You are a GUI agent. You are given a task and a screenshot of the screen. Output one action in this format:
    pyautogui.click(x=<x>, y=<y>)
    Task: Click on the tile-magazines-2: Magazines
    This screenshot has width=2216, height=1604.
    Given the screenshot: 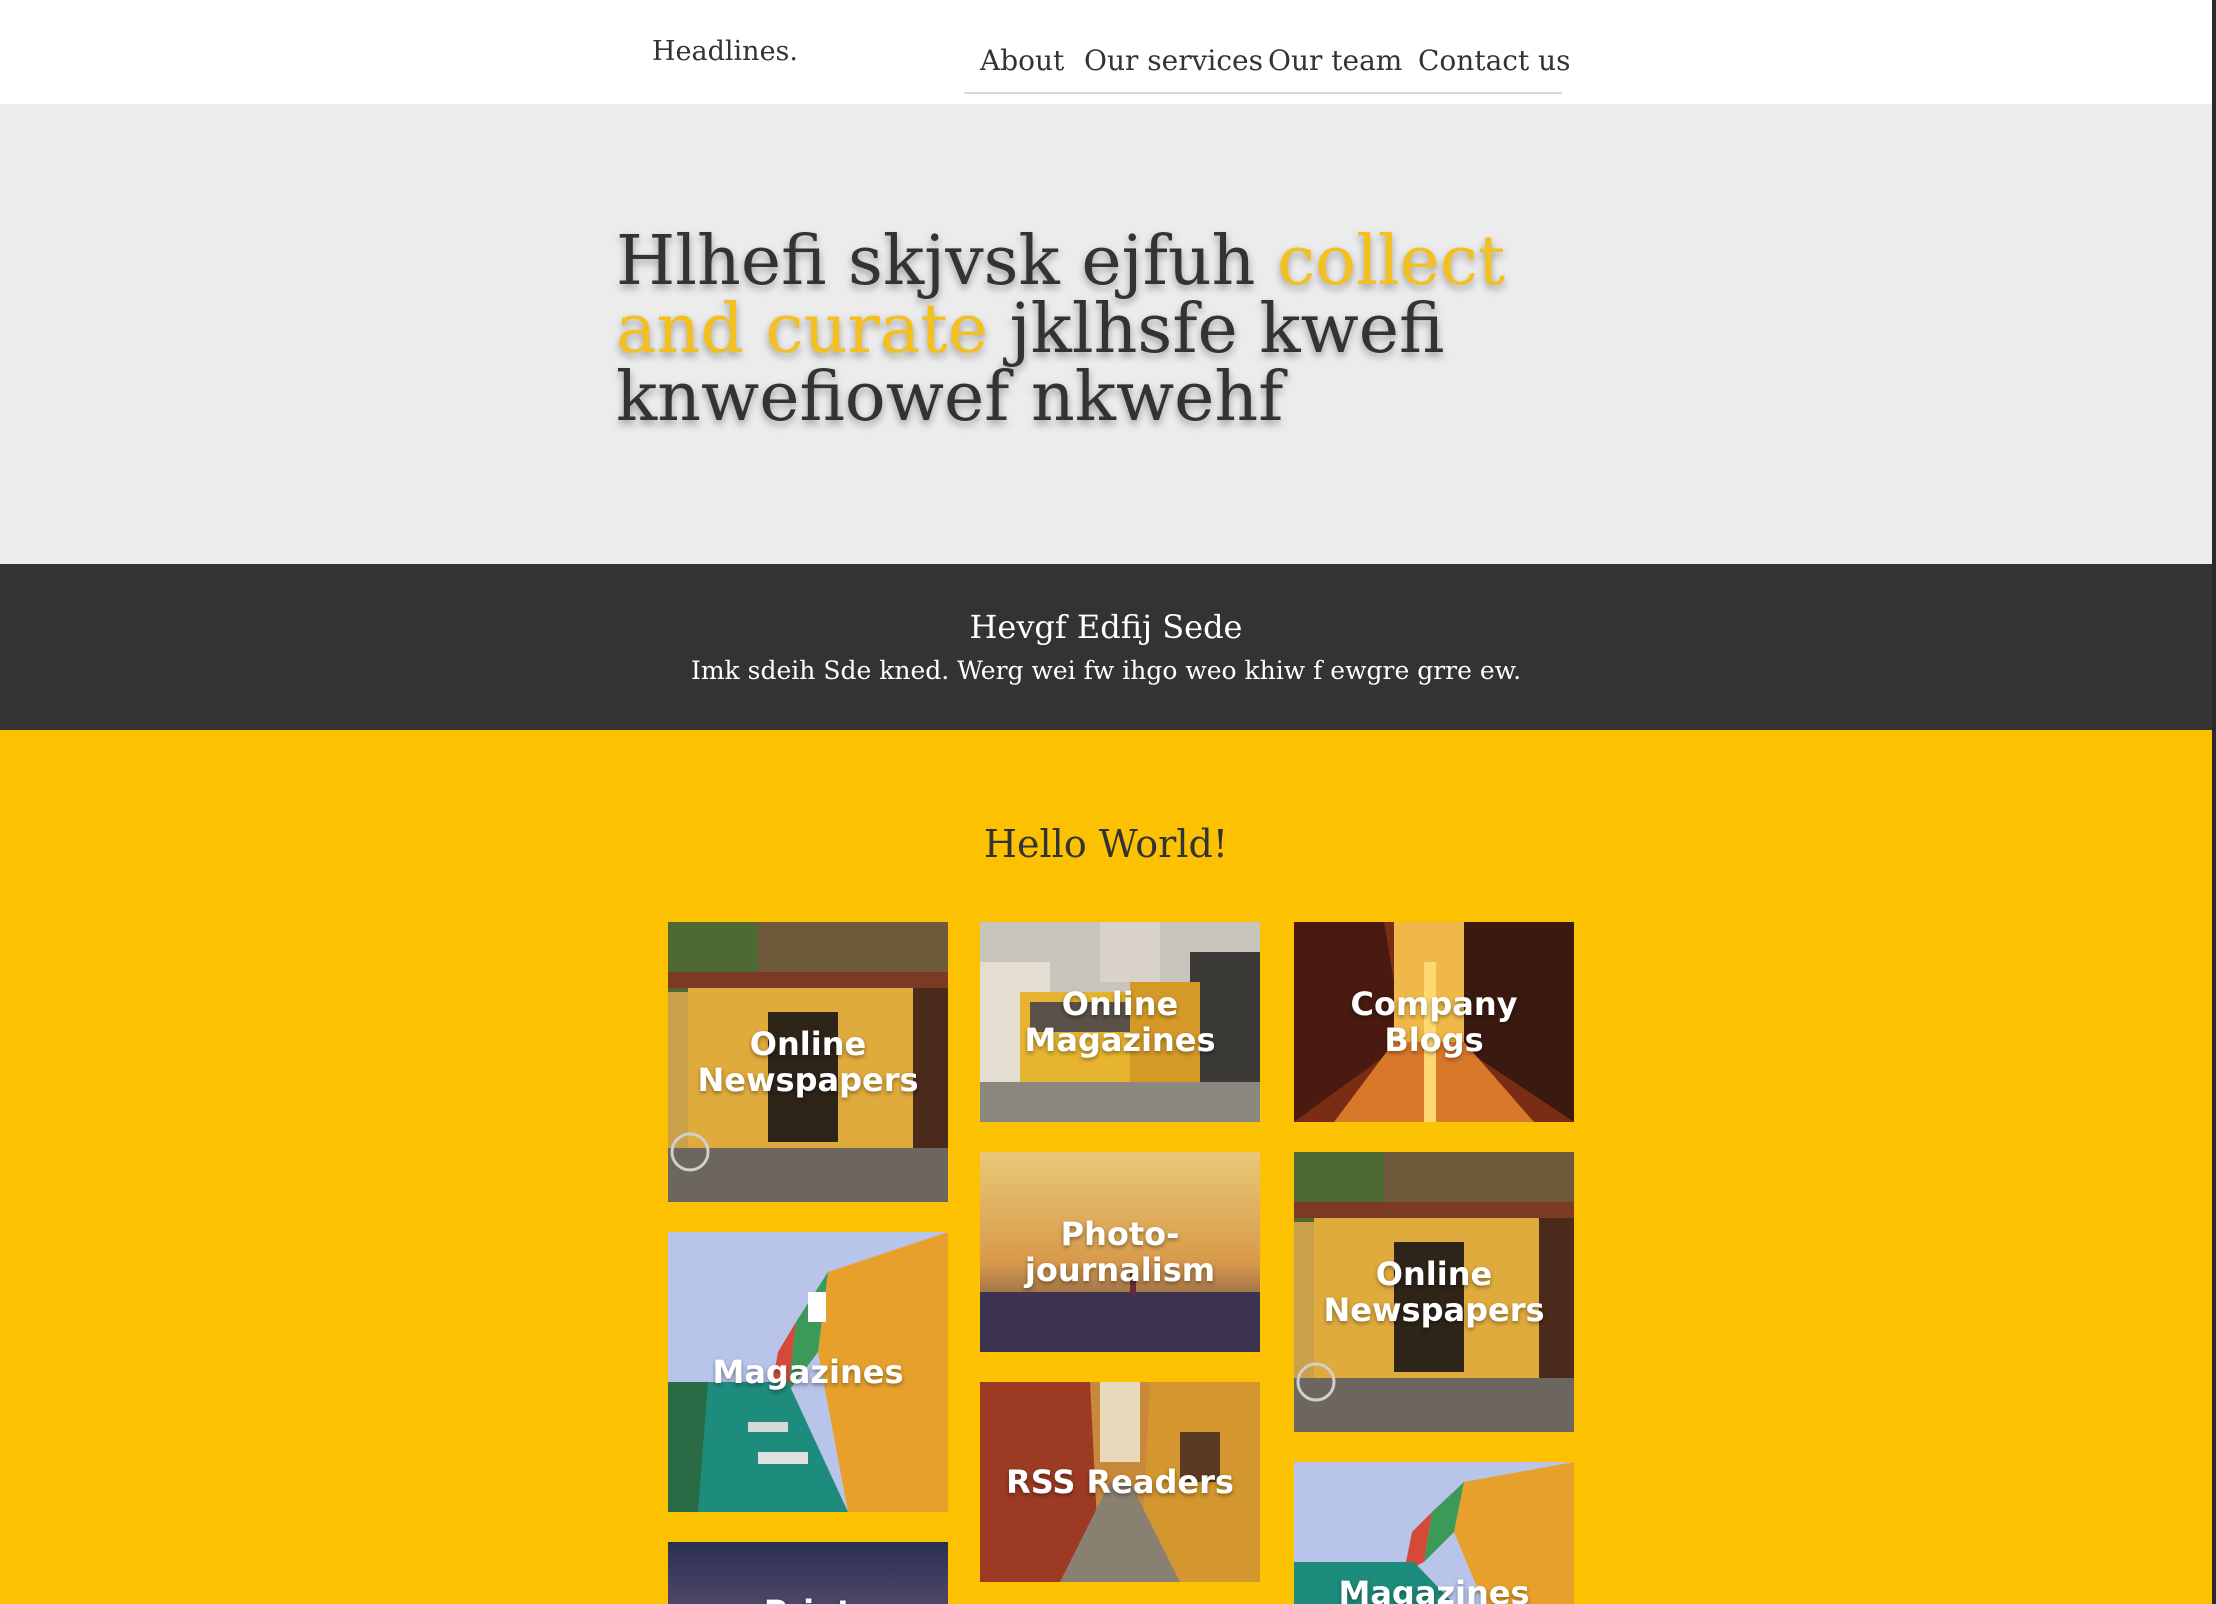 What is the action you would take?
    pyautogui.click(x=1434, y=1533)
    